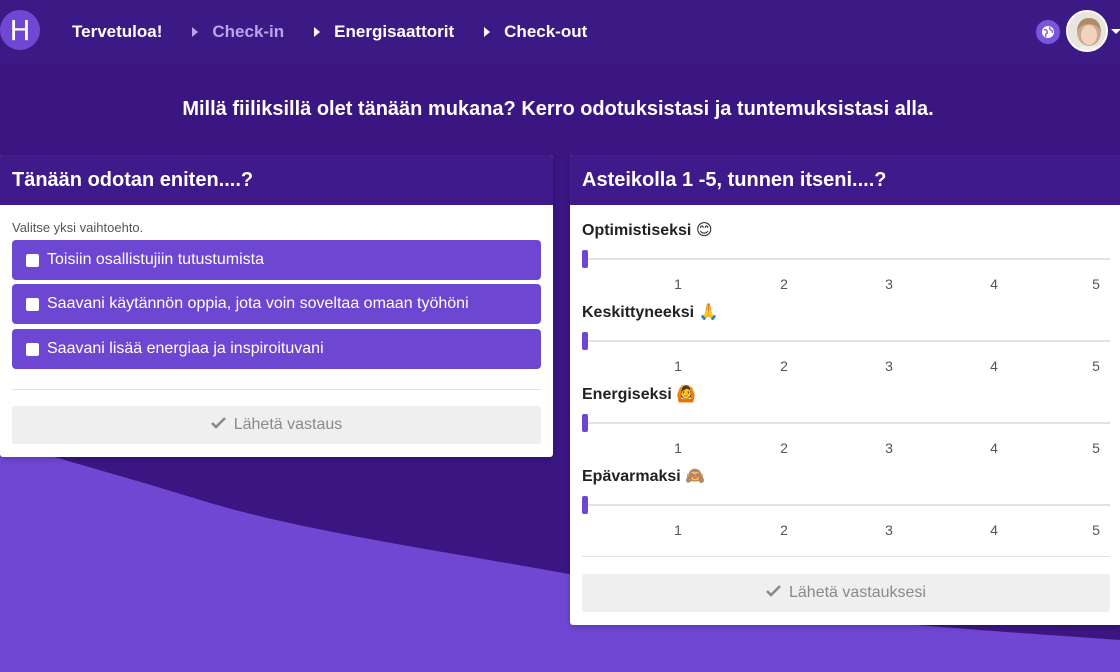 The width and height of the screenshot is (1120, 672). I want to click on submit-answers-button: Lähetä vastauksesi, so click(846, 593).